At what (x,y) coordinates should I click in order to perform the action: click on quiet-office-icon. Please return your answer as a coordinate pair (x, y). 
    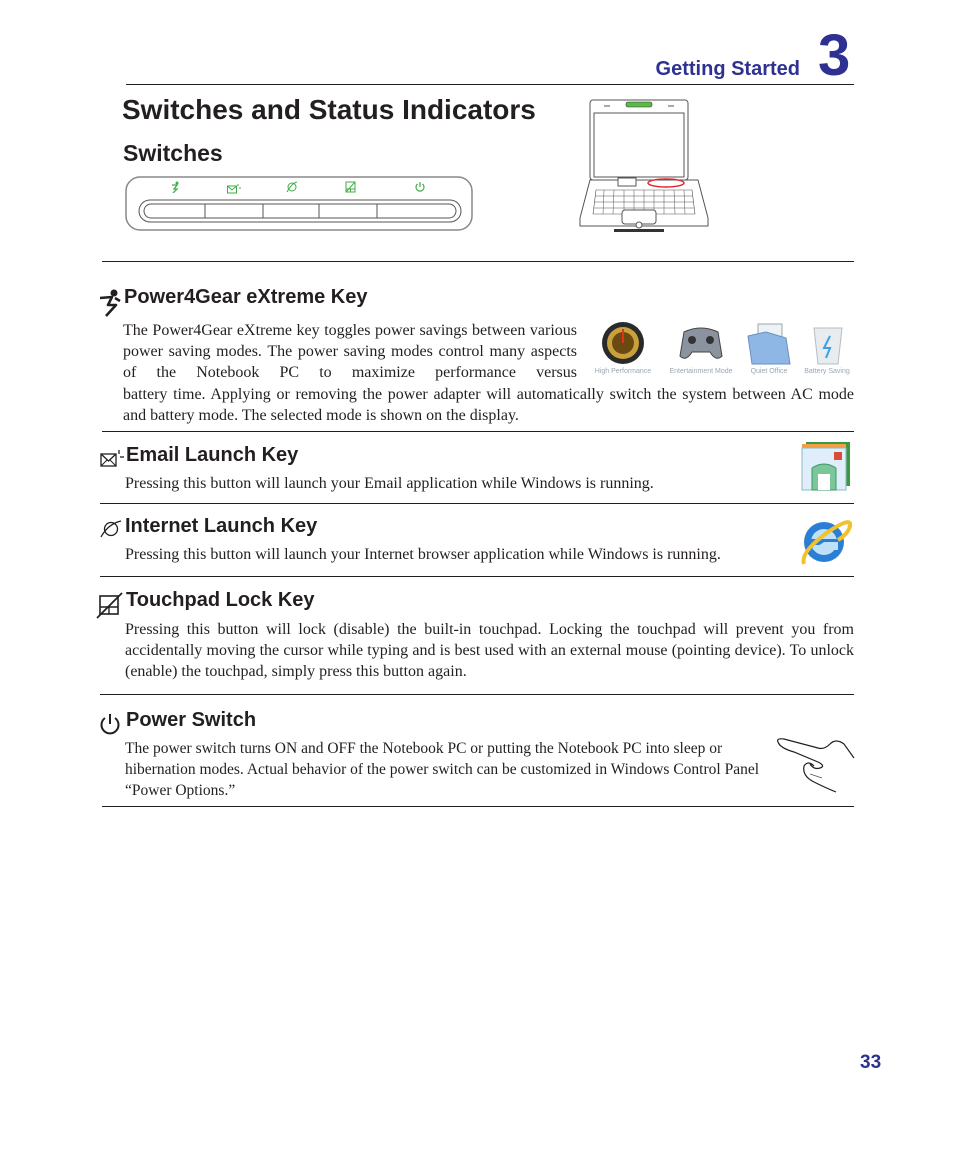
    Looking at the image, I should click on (769, 344).